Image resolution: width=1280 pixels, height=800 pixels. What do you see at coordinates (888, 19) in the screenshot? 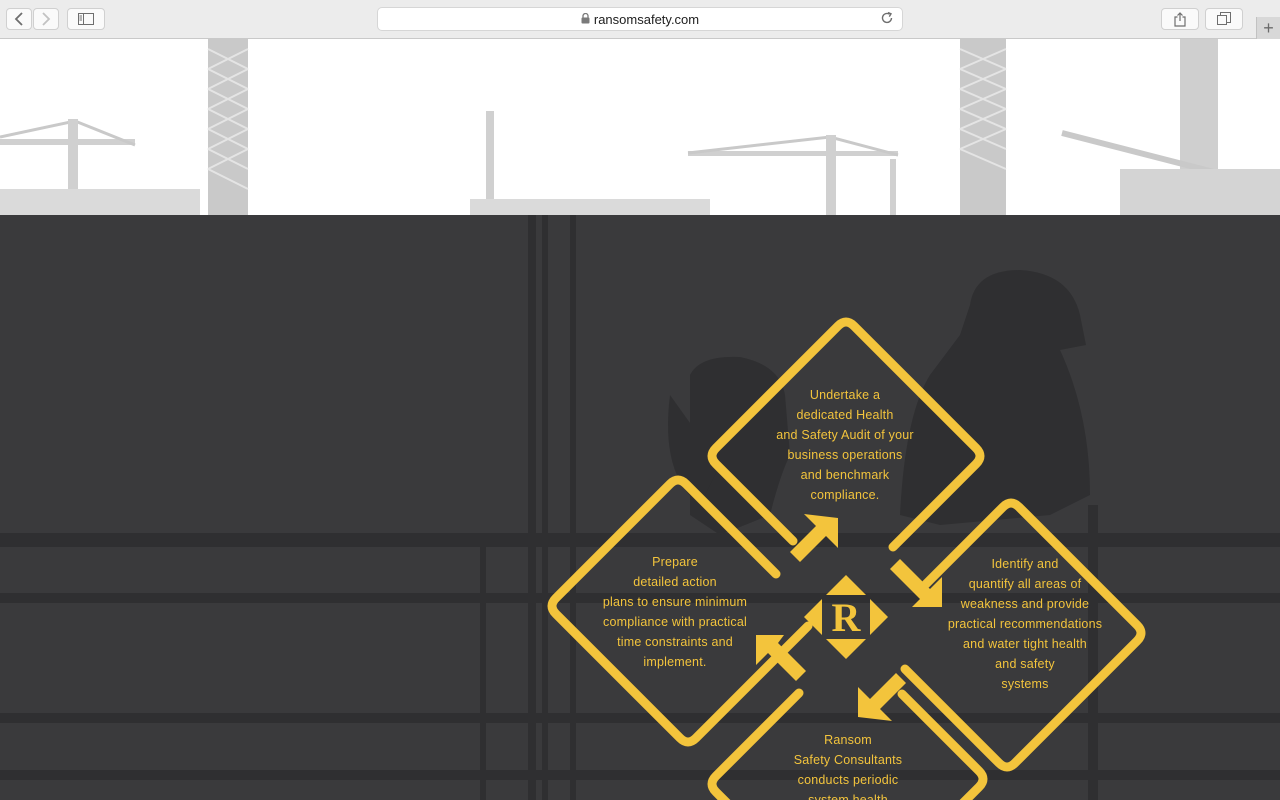
I see `reload-icon` at bounding box center [888, 19].